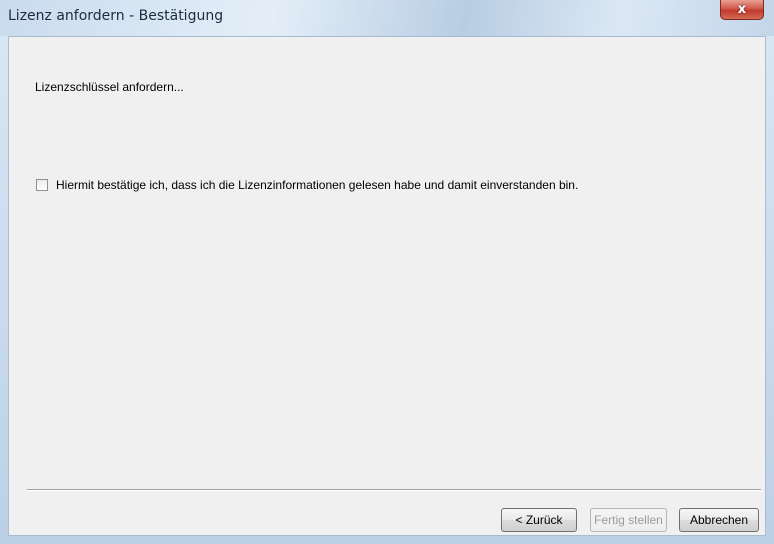 This screenshot has height=544, width=774. What do you see at coordinates (116, 16) in the screenshot?
I see `window-title: Lizenz anfordern - Bestätigung` at bounding box center [116, 16].